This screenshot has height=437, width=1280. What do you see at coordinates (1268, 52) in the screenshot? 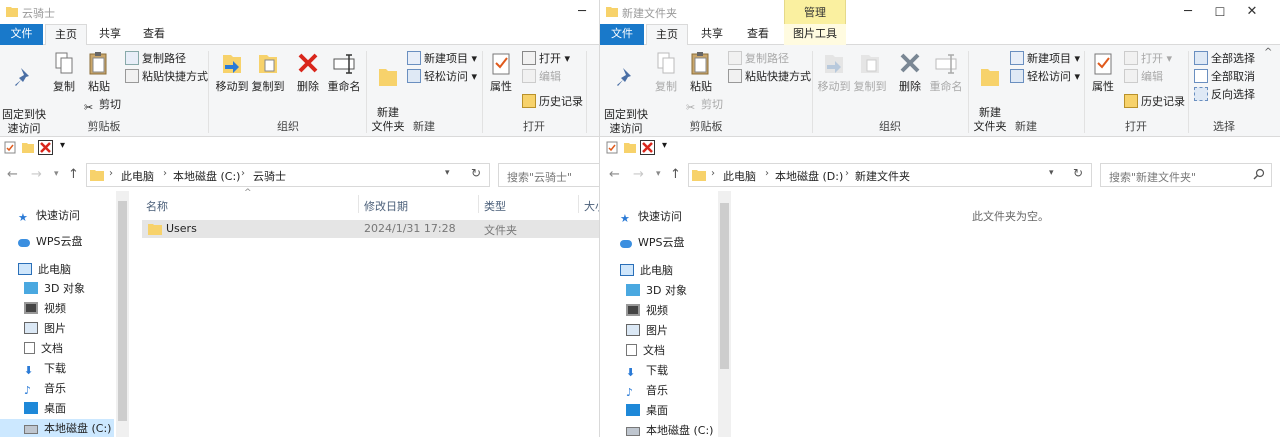
I see `collapse-ribbon-icon: ^` at bounding box center [1268, 52].